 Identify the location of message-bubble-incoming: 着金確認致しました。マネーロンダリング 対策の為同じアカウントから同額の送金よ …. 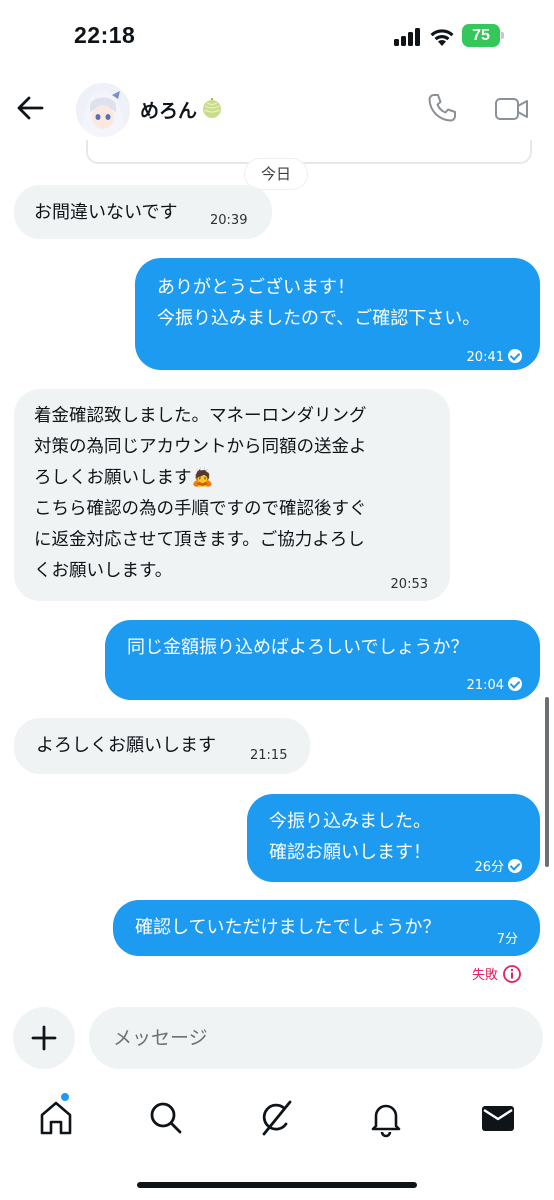
(232, 495).